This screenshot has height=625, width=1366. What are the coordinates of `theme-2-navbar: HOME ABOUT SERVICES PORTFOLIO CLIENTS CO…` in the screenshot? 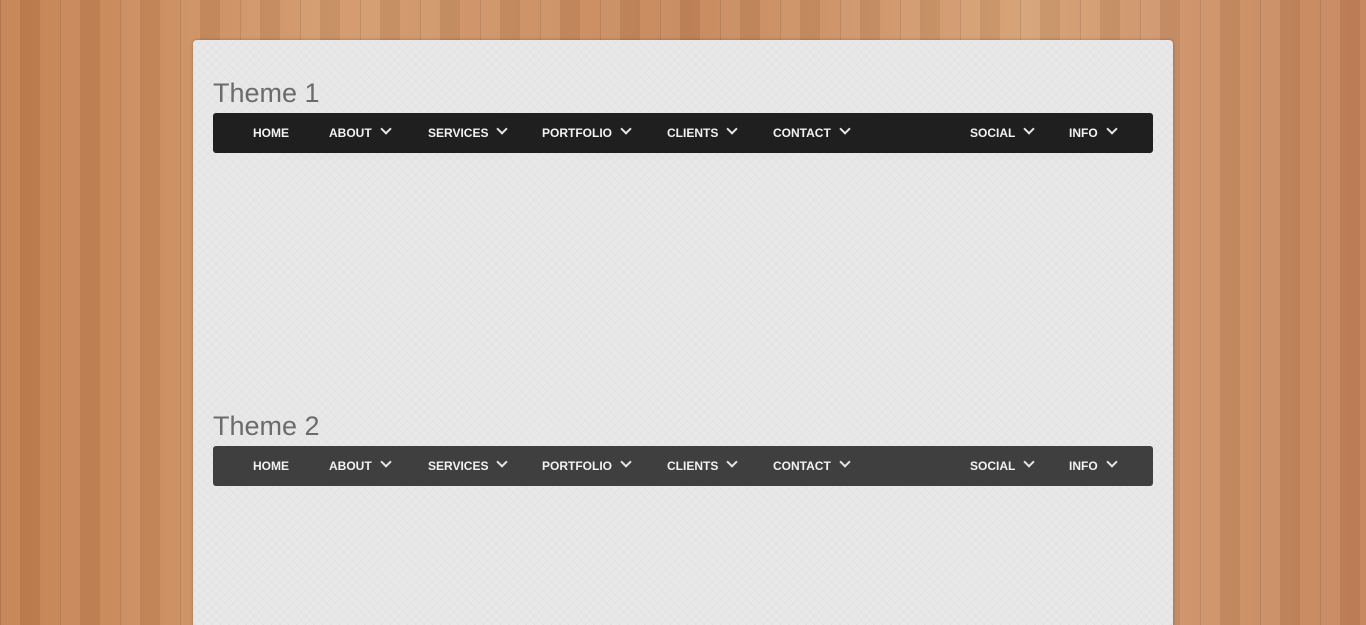 It's located at (683, 466).